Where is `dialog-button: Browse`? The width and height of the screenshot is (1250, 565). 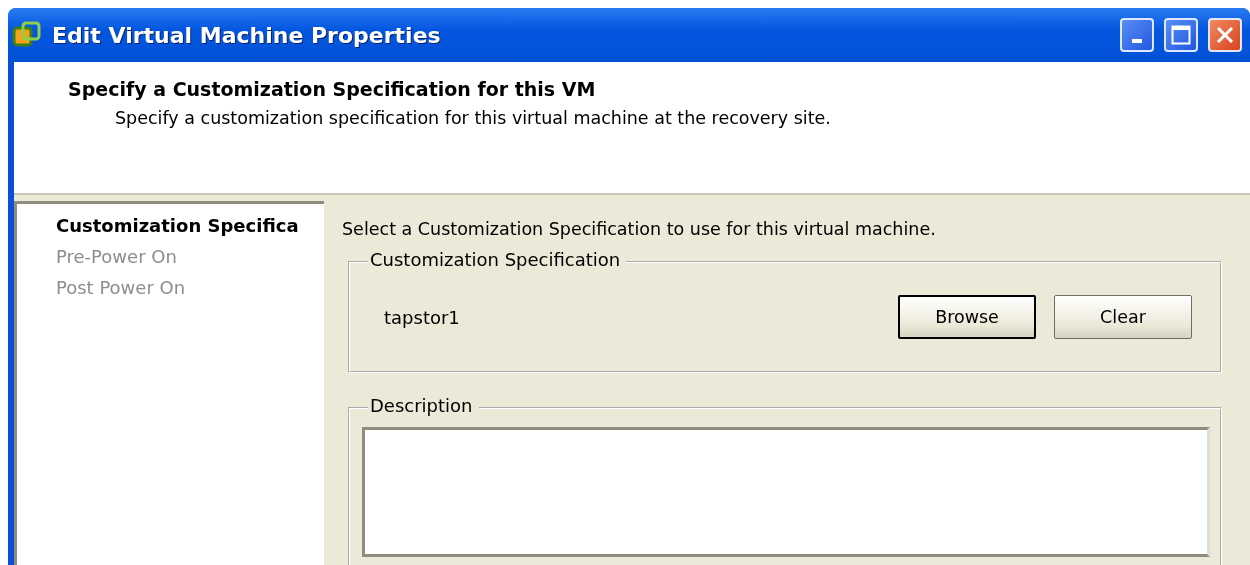
dialog-button: Browse is located at coordinates (967, 317).